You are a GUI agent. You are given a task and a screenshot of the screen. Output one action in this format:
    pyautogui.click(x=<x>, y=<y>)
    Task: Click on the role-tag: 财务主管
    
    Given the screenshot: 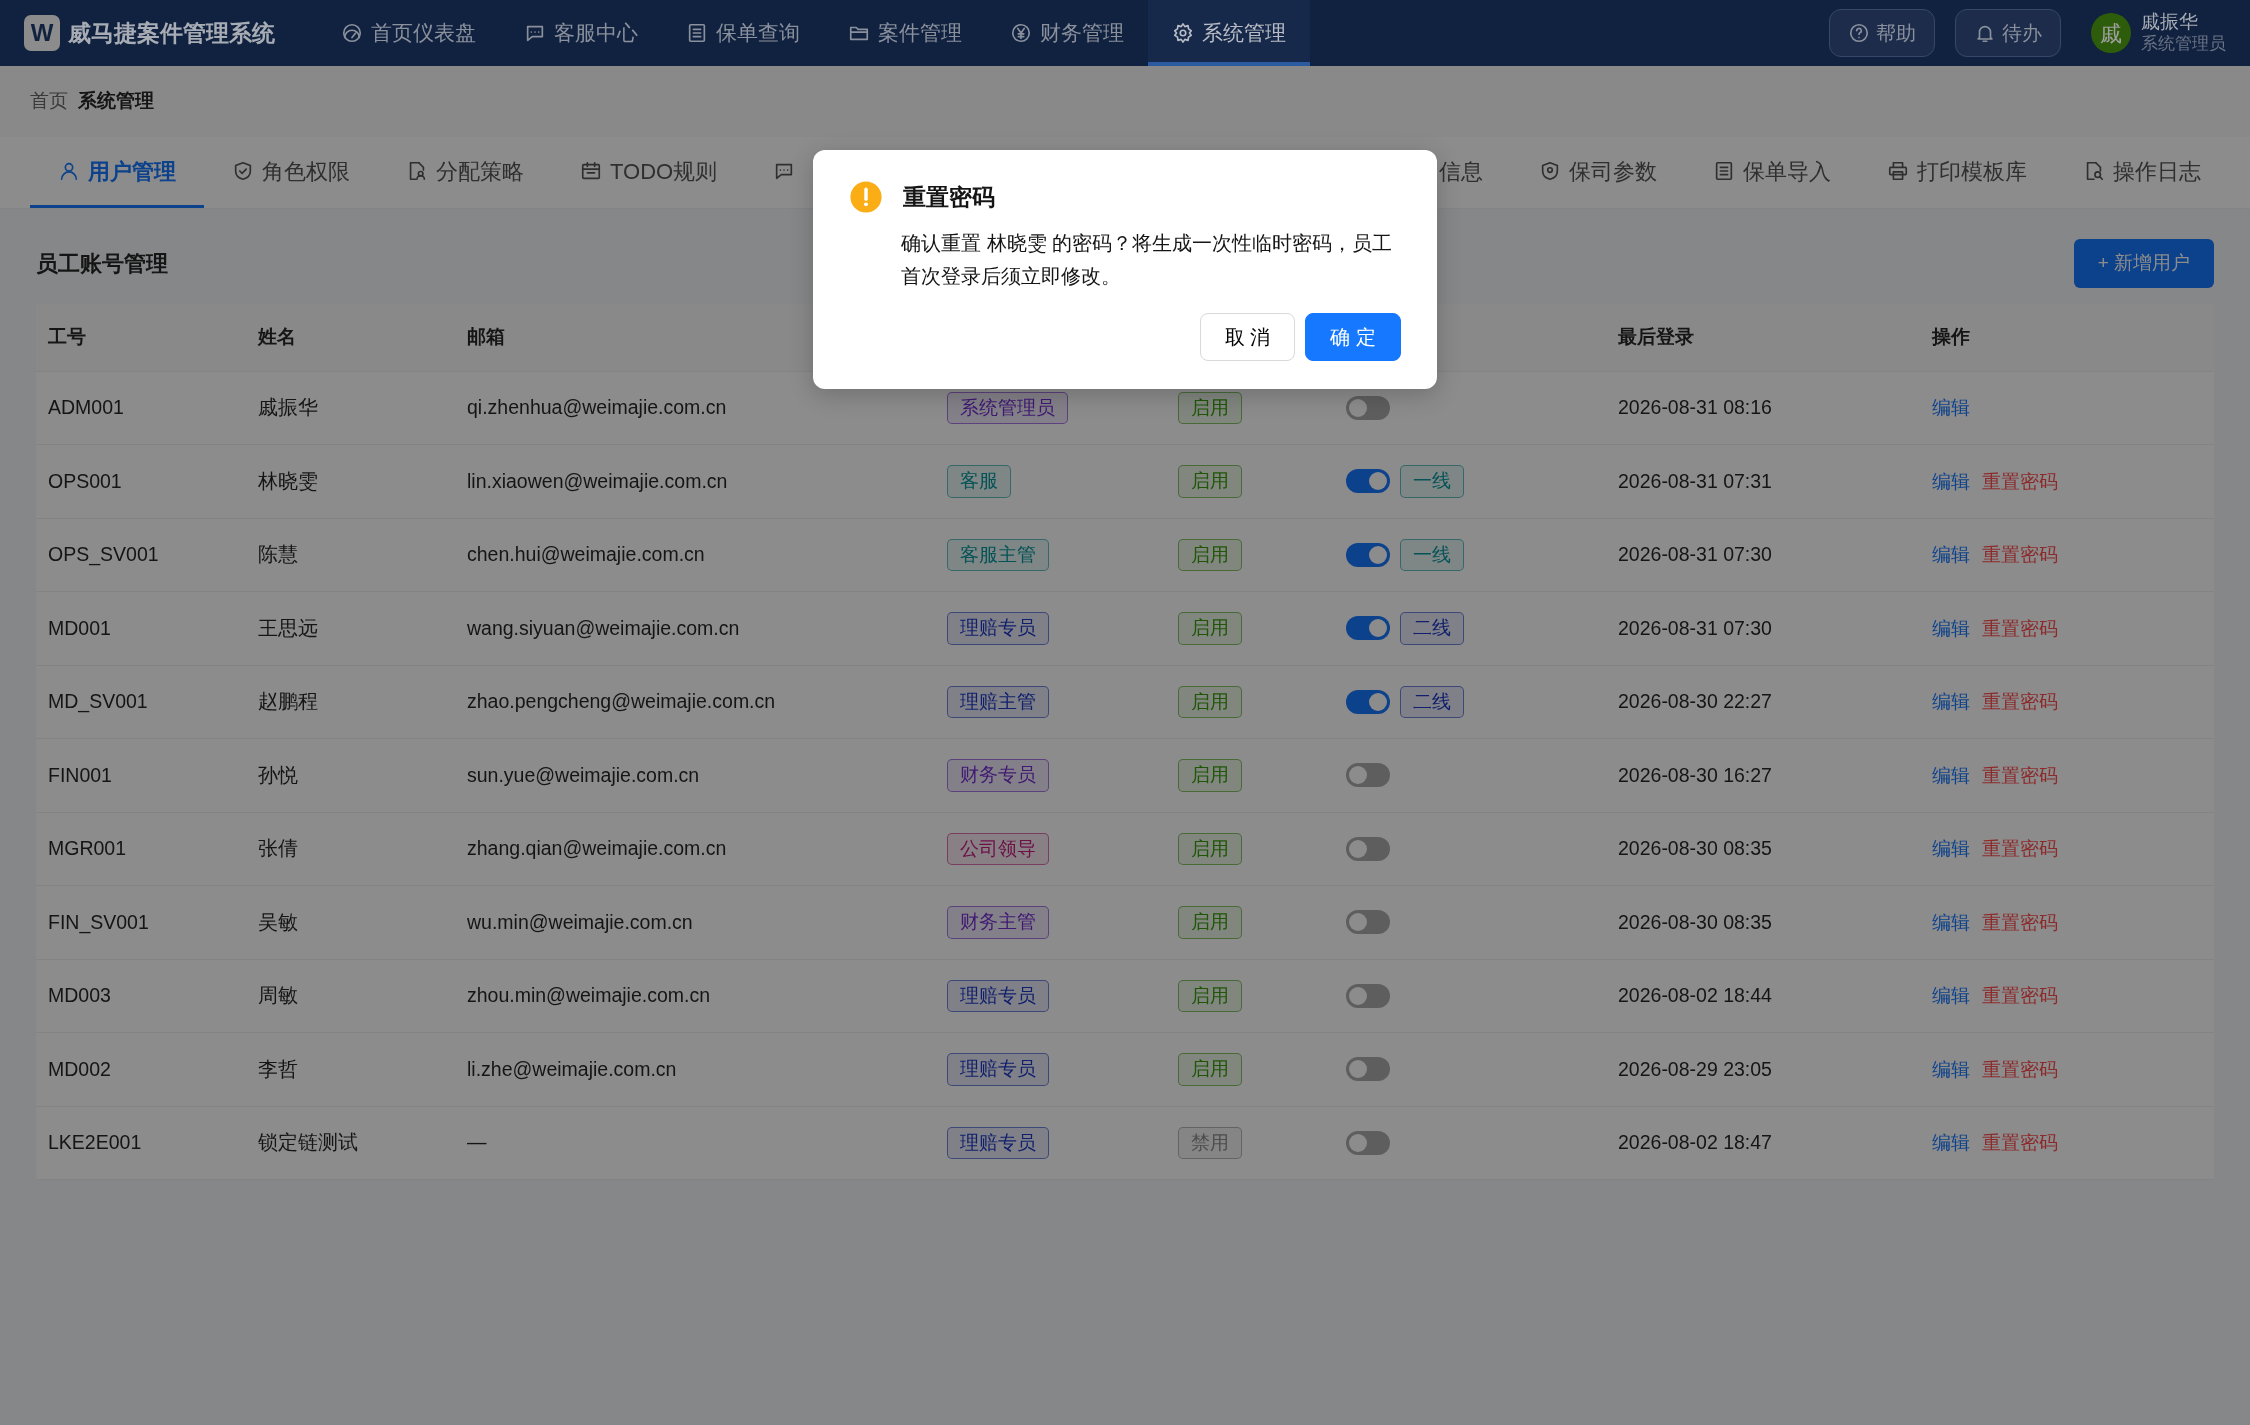 What is the action you would take?
    pyautogui.click(x=998, y=922)
    